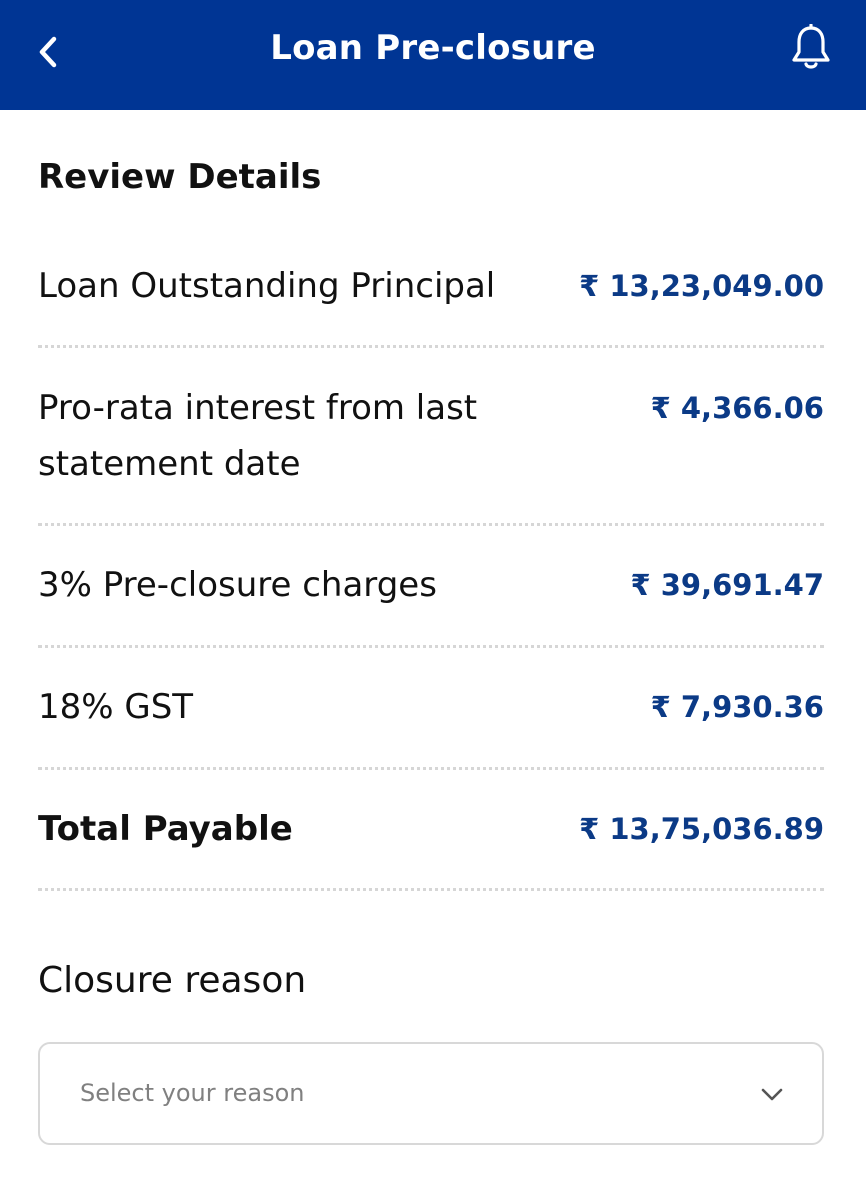 This screenshot has width=866, height=1200. I want to click on detail-value: ₹ 7,930.36, so click(737, 707).